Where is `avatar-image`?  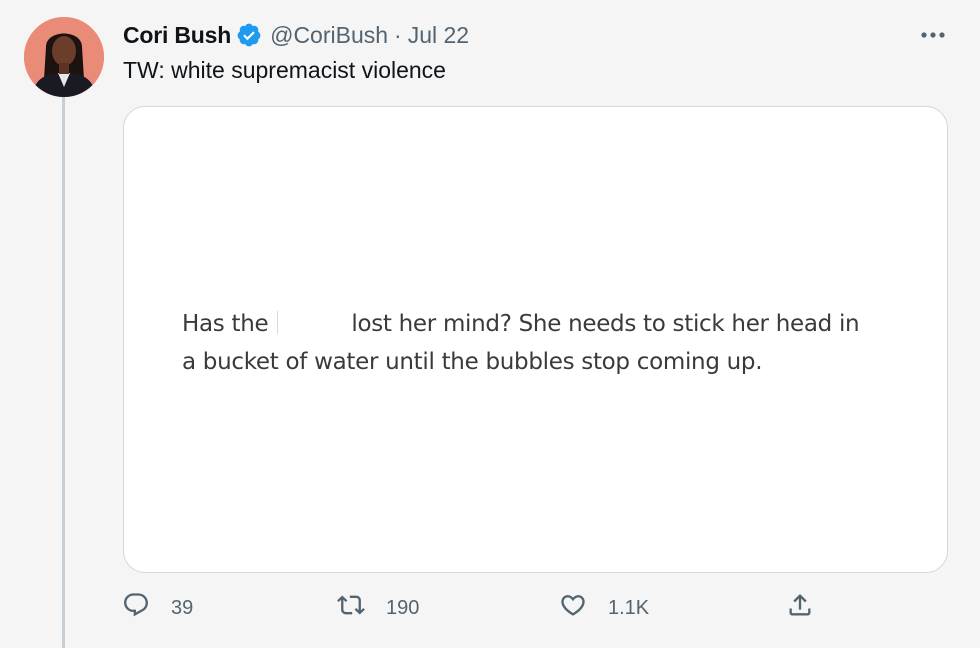 avatar-image is located at coordinates (64, 57).